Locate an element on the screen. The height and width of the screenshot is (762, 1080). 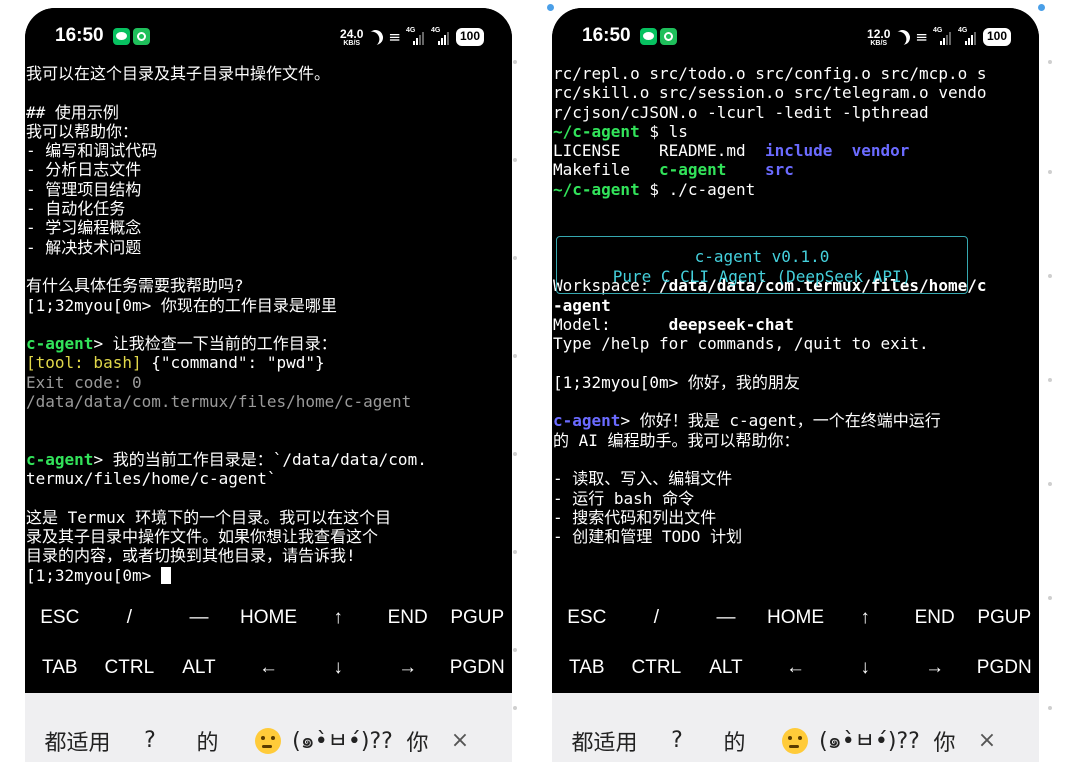
moon-icon is located at coordinates (376, 37).